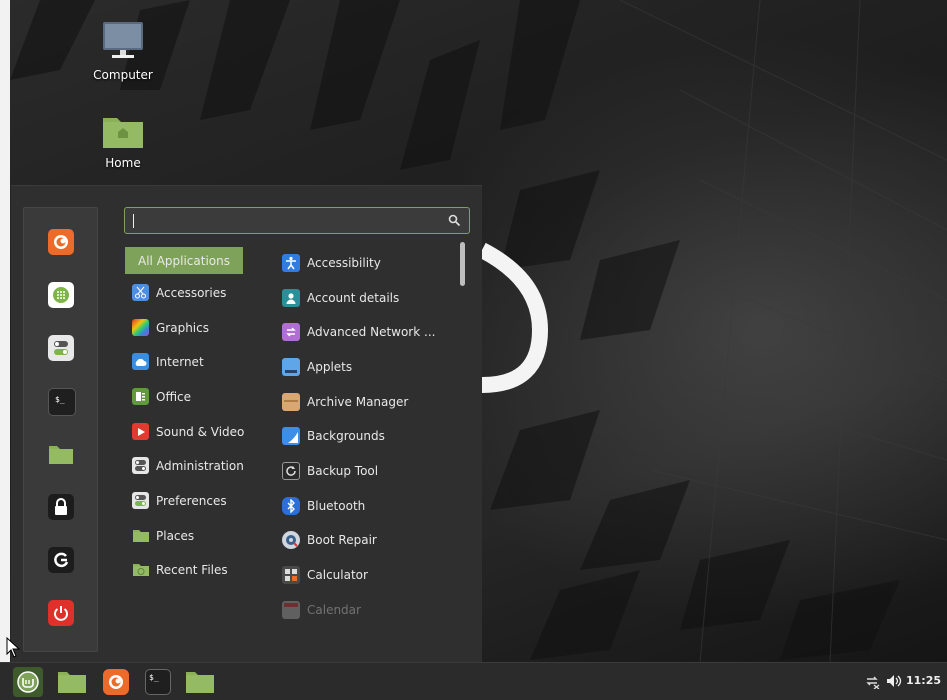  I want to click on app-bluetooth: Bluetooth, so click(367, 506).